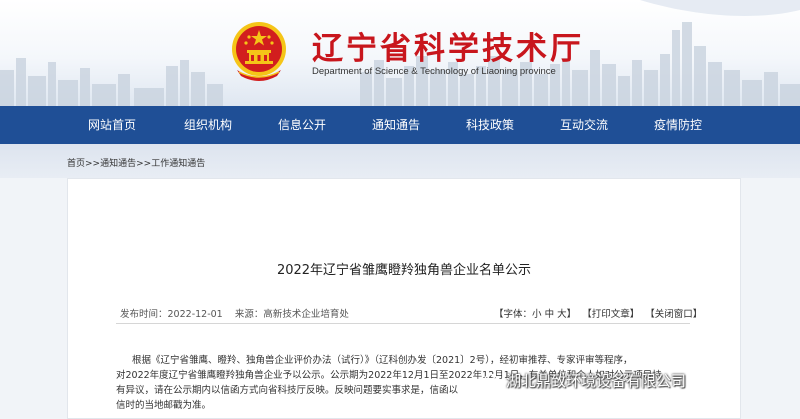 Image resolution: width=800 pixels, height=419 pixels. Describe the element at coordinates (76, 164) in the screenshot. I see `breadcrumb-home: 首页` at that location.